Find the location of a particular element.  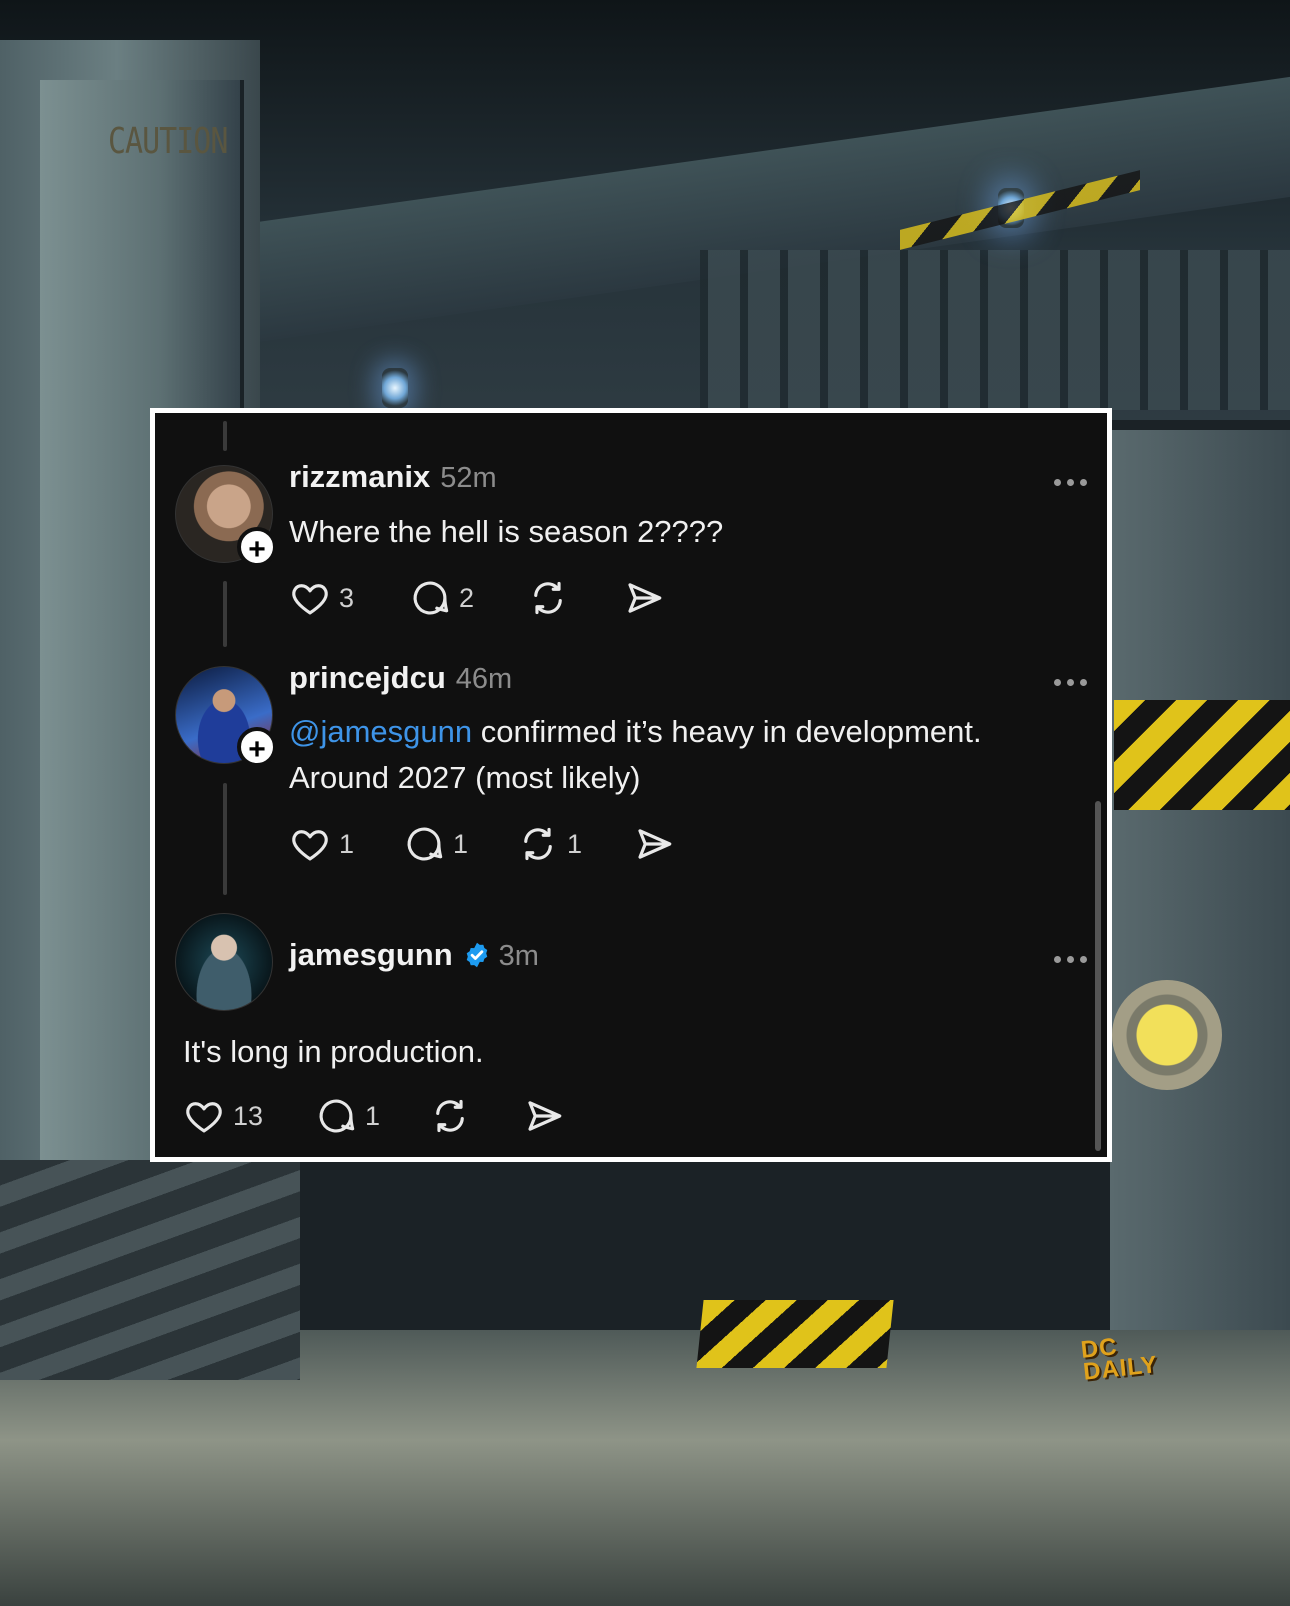

post-actions: 1 1 1 is located at coordinates (482, 844).